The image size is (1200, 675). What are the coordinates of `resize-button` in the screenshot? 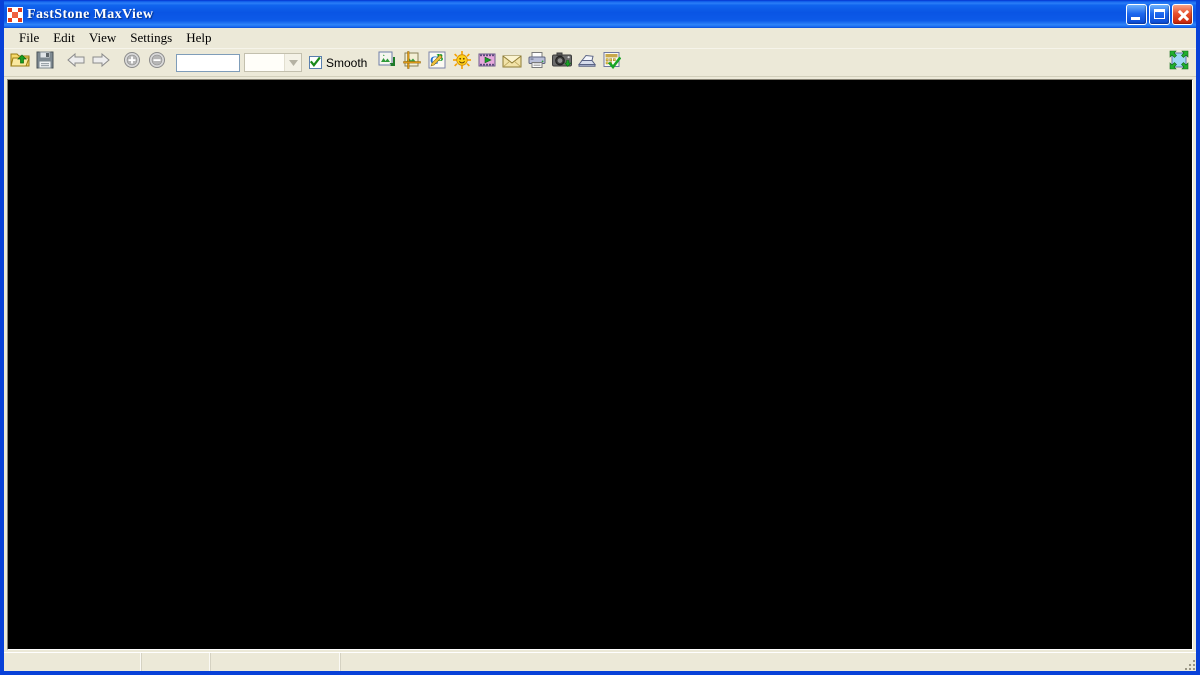 It's located at (387, 63).